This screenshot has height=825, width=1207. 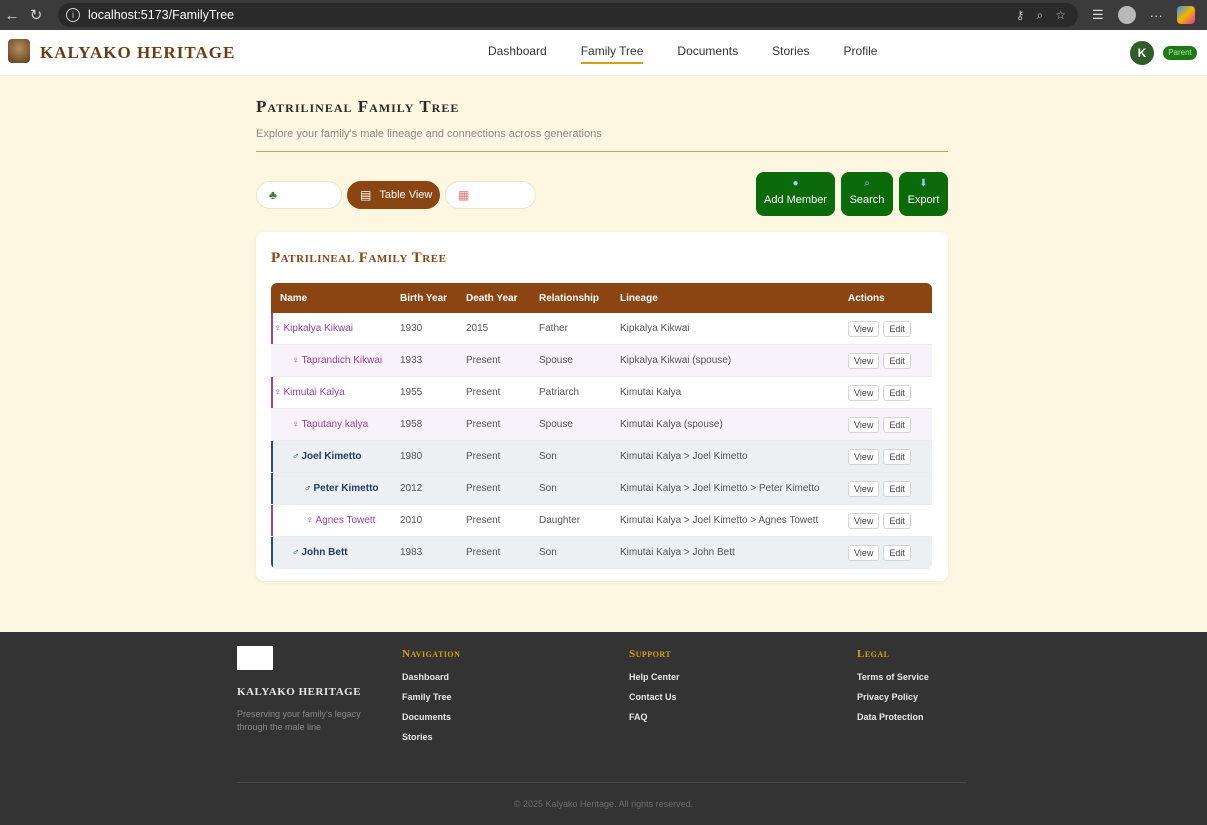 I want to click on download-icon: ⬇, so click(x=923, y=183).